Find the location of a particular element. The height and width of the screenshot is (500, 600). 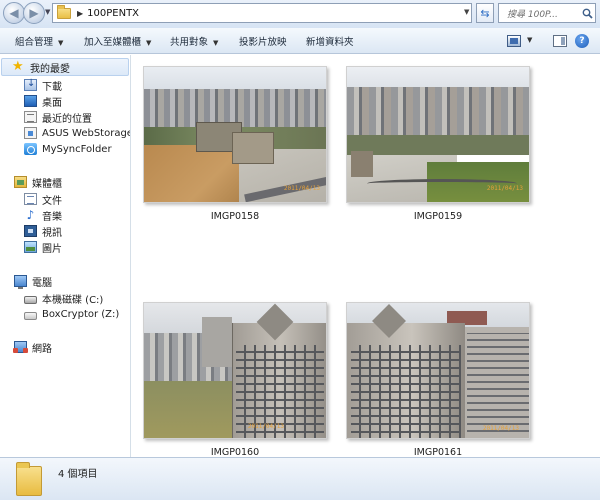

nav-libraries-label: 媒體櫃 is located at coordinates (47, 184).